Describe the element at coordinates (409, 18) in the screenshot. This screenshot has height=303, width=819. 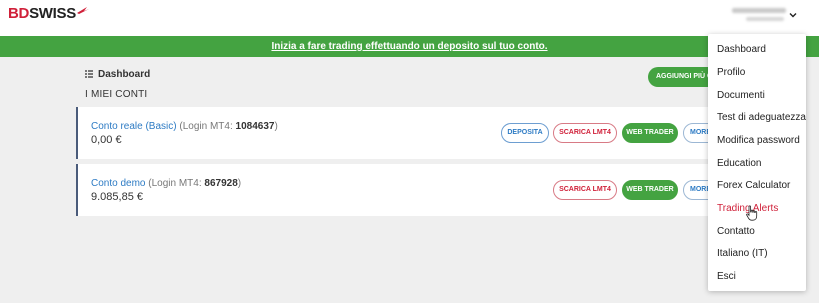
I see `top-bar: BDSWISS` at that location.